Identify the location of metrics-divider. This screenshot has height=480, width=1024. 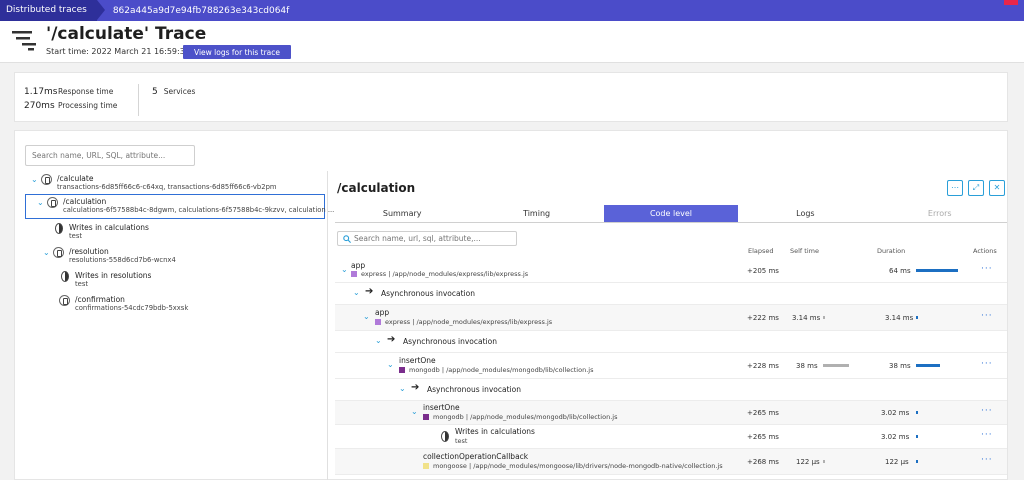
(138, 100).